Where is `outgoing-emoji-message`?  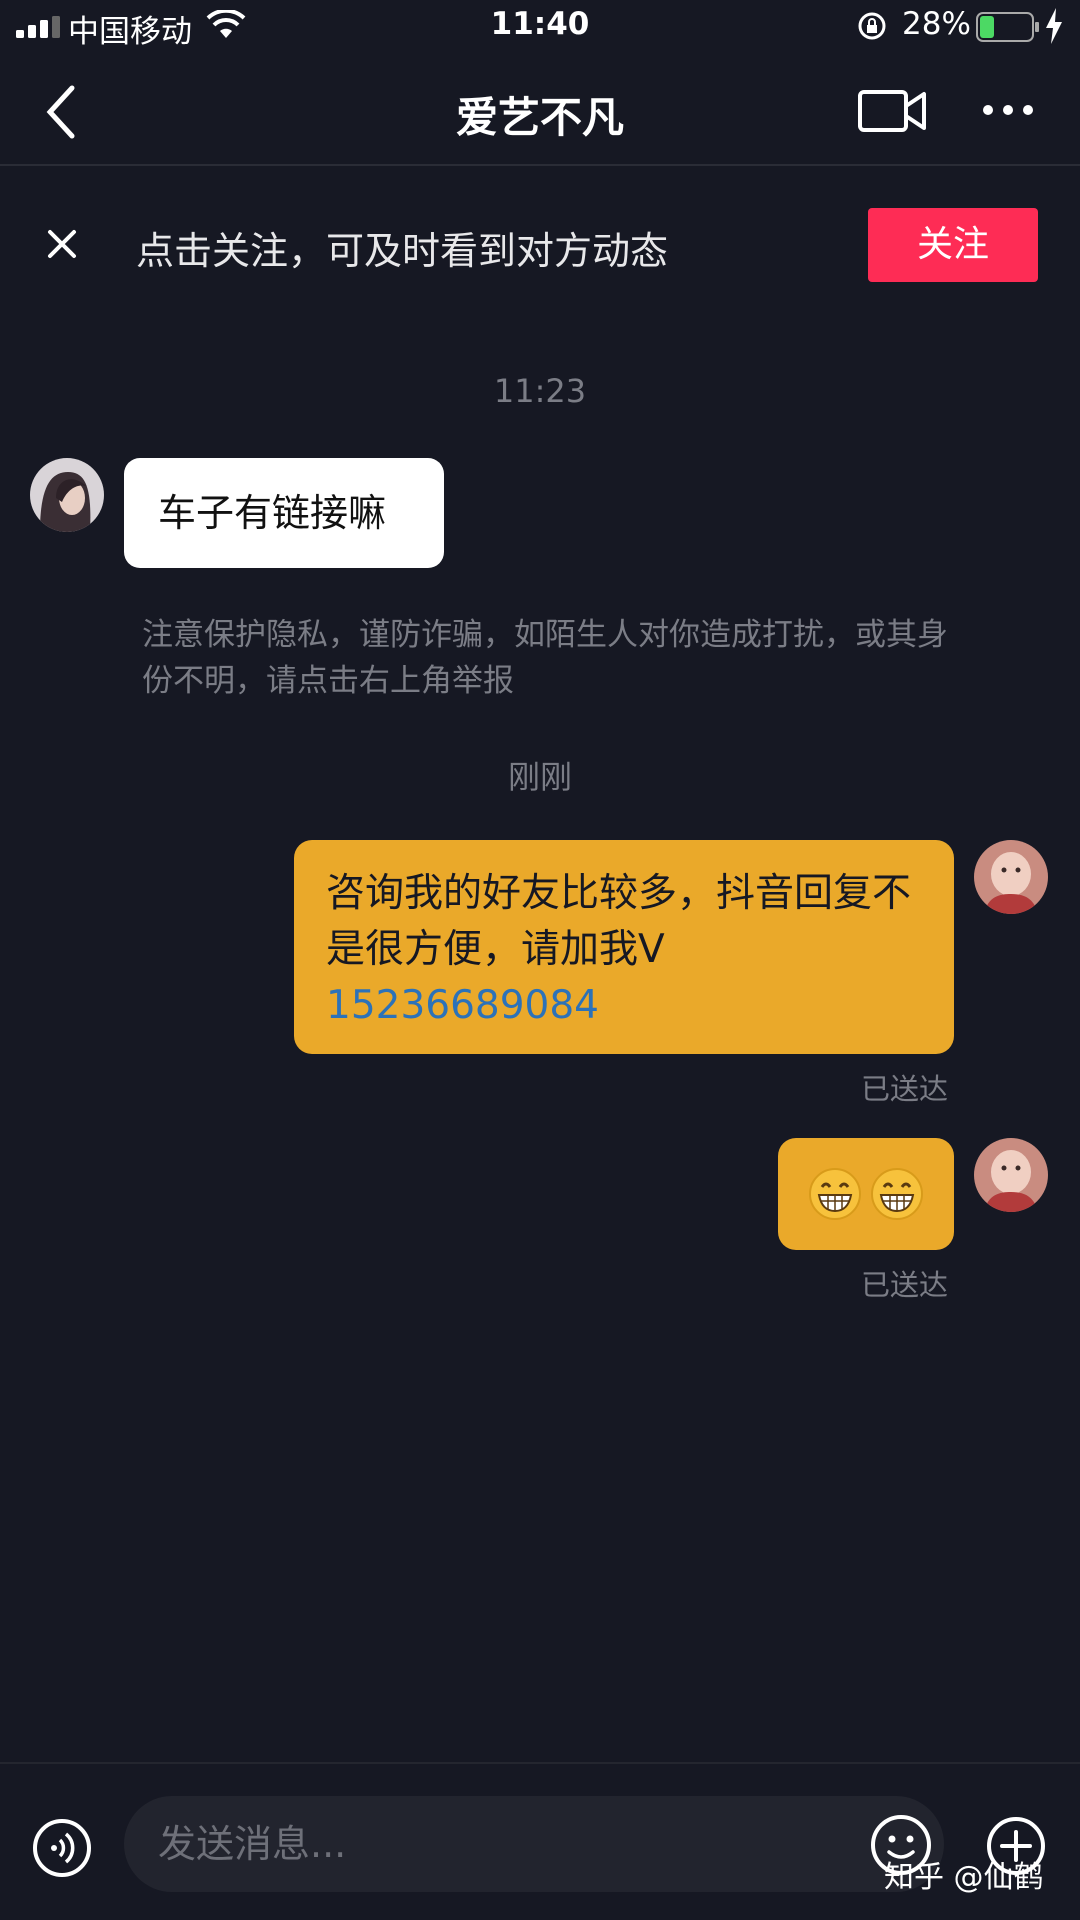
outgoing-emoji-message is located at coordinates (866, 1194).